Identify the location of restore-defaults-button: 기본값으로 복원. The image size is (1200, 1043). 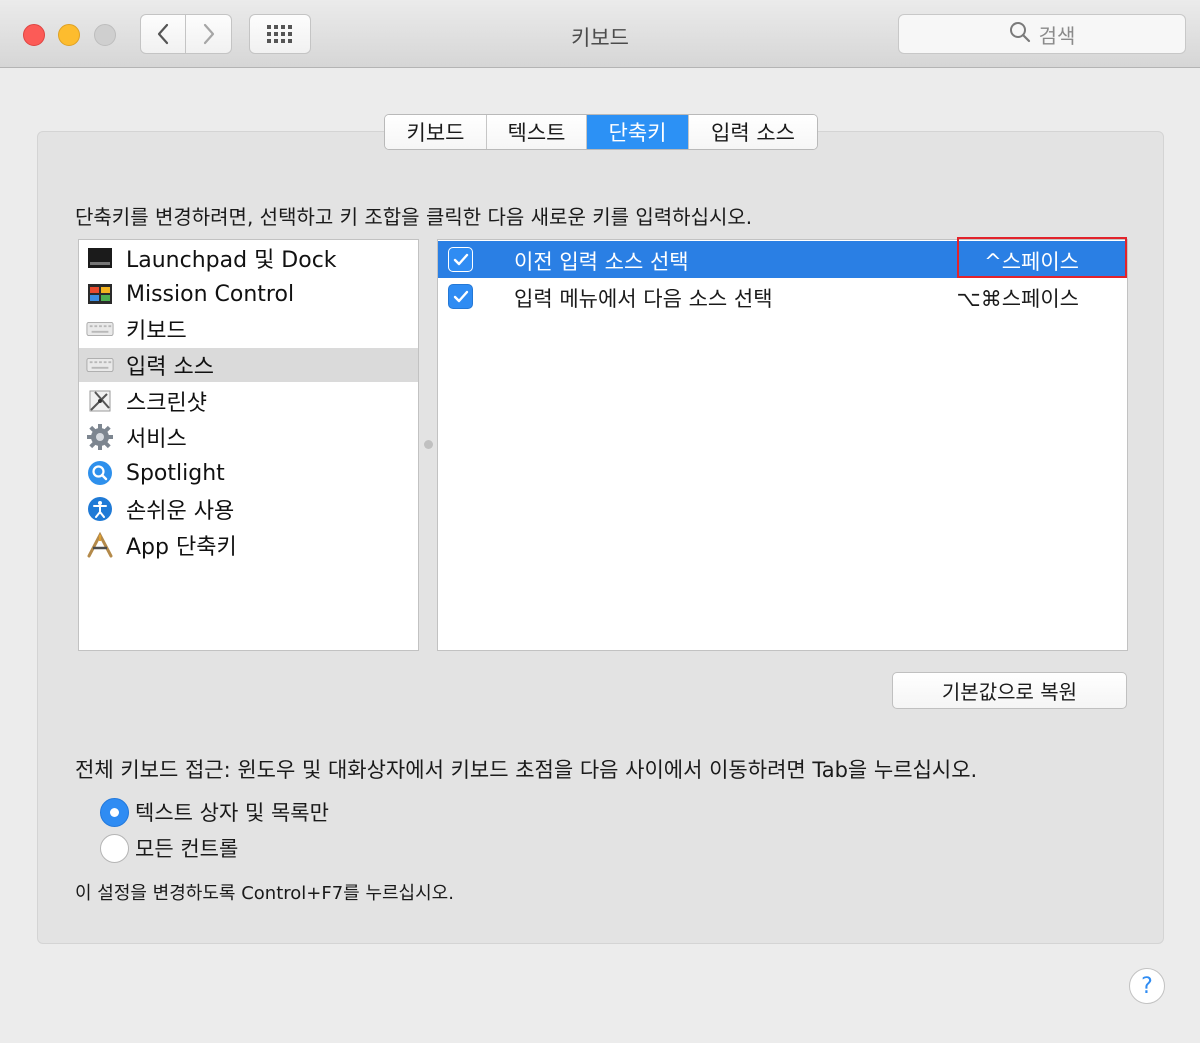
(1009, 690).